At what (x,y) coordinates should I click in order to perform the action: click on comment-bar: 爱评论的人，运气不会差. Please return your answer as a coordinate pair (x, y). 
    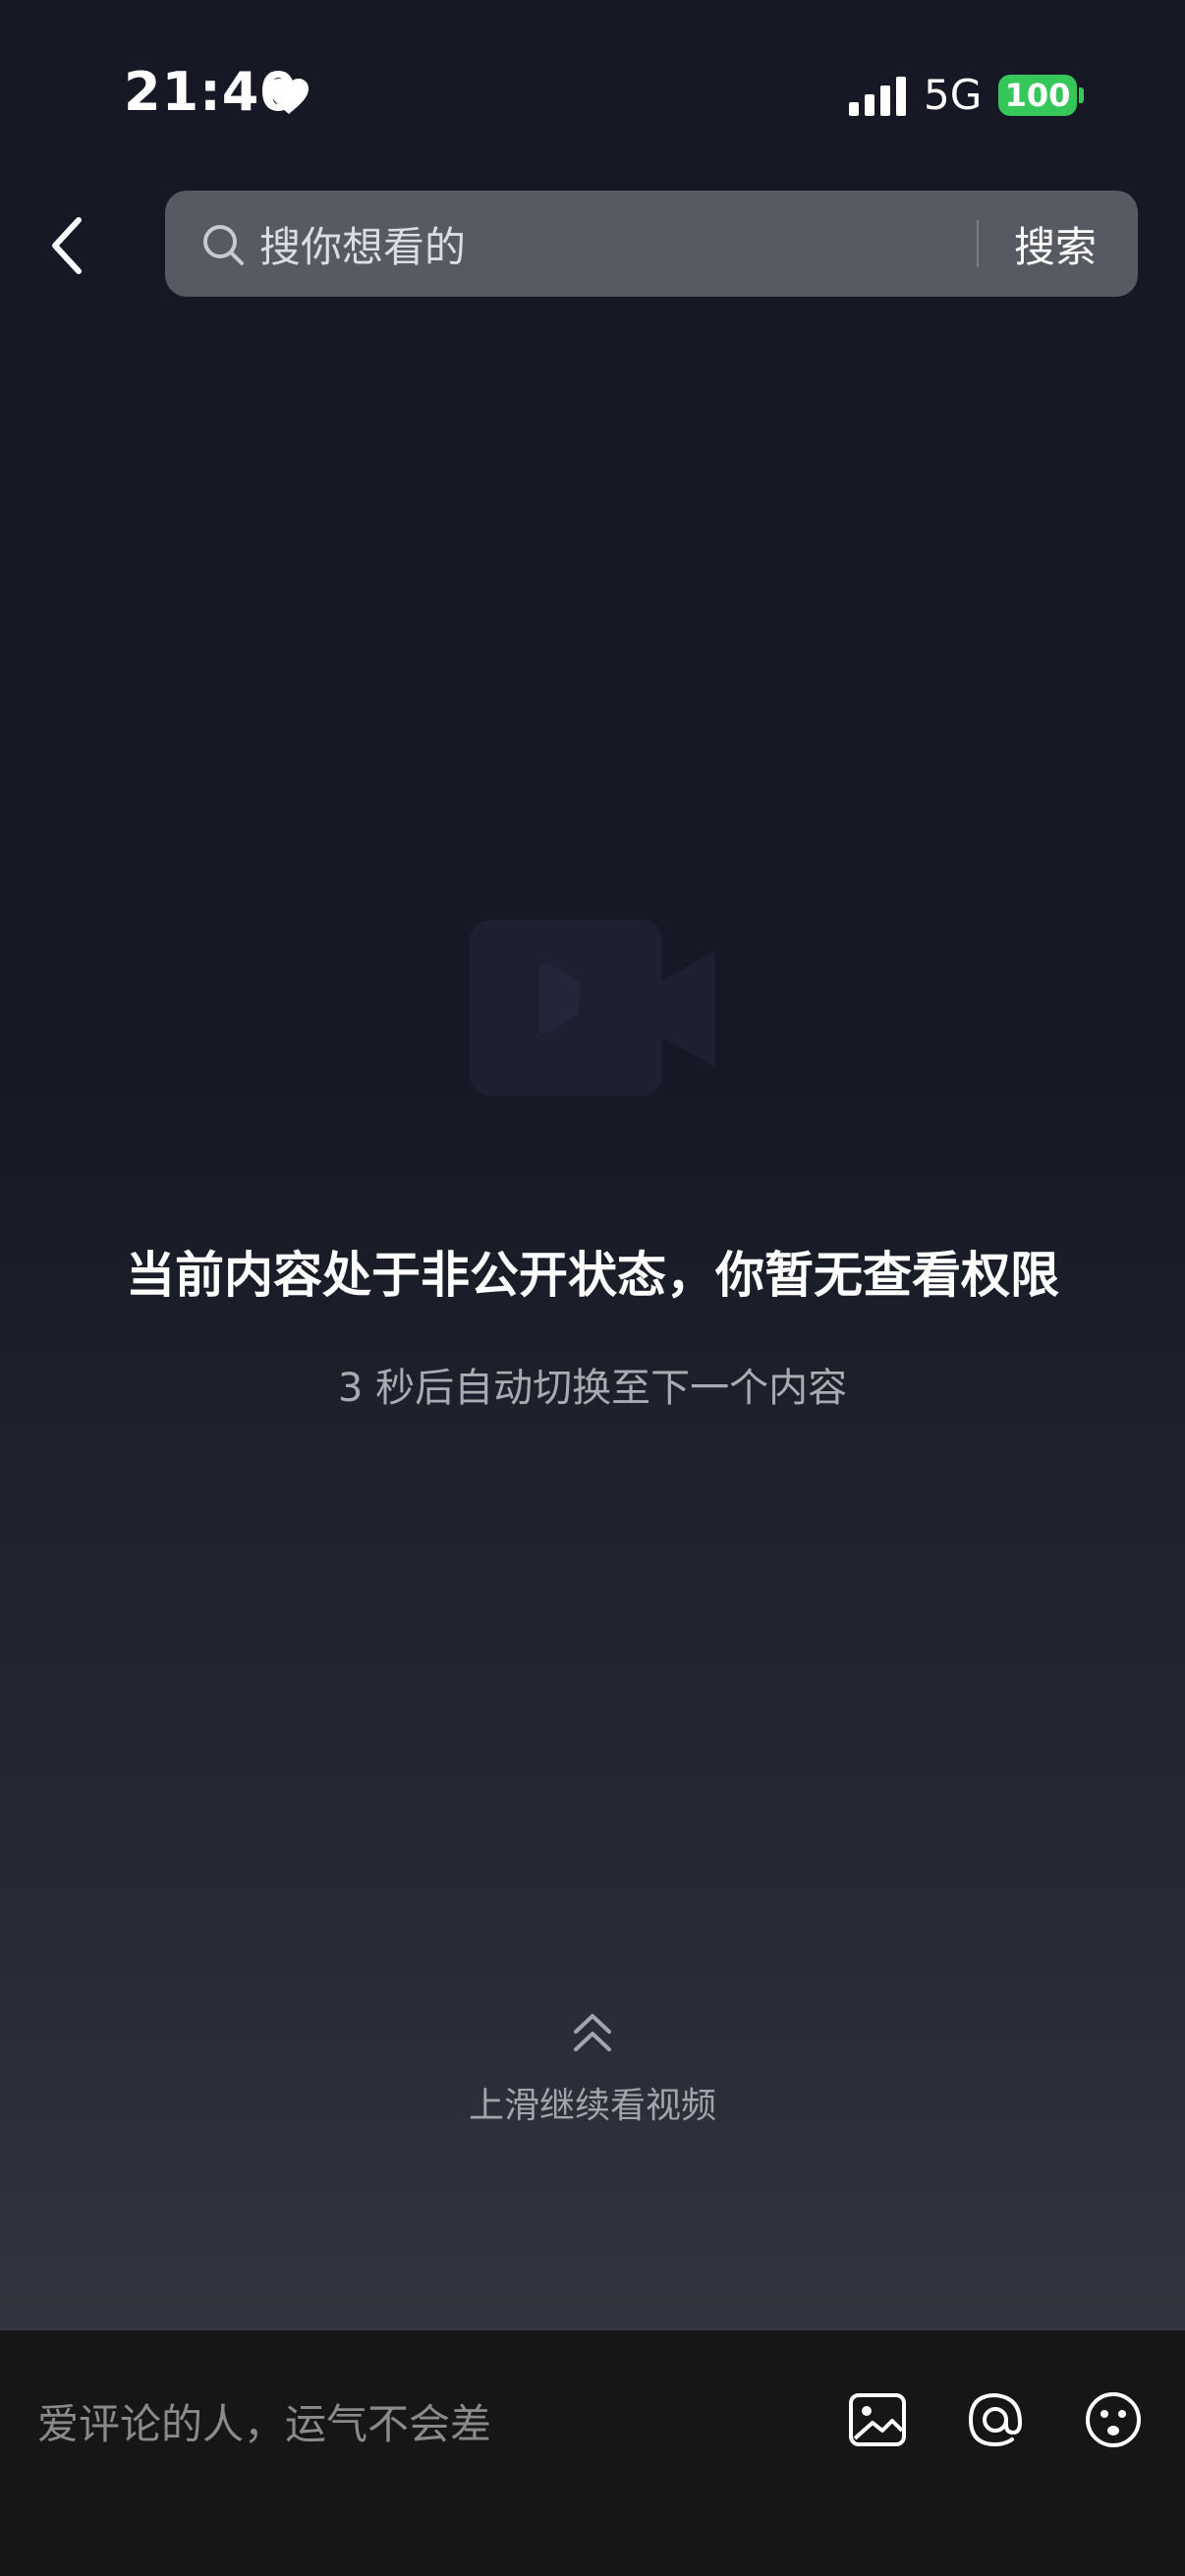
    Looking at the image, I should click on (592, 2453).